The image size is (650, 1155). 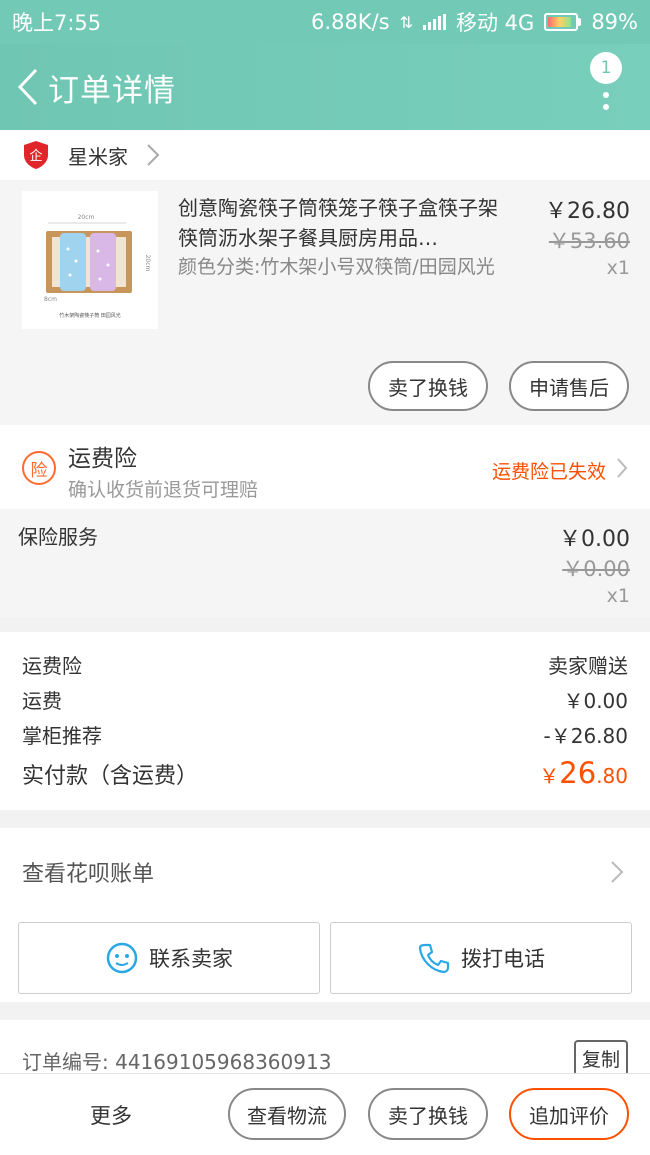 I want to click on summary-value: 卖家赠送, so click(x=588, y=666).